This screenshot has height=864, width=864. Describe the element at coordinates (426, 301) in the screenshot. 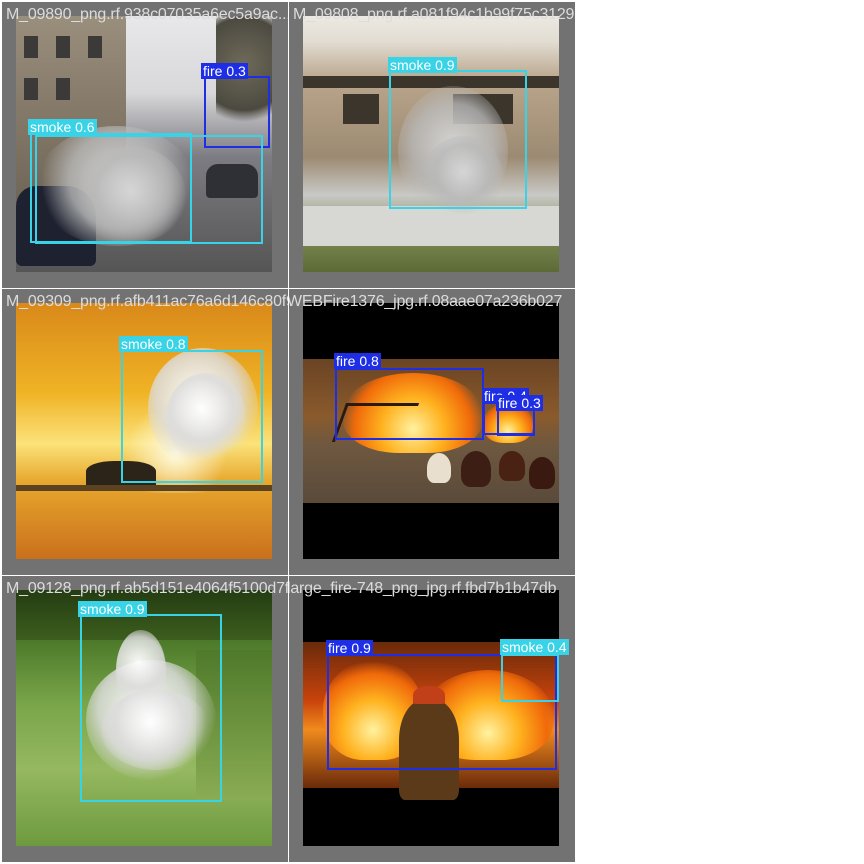

I see `image-filename: WEBFire1376_jpg.rf.08aae07a236b027` at that location.